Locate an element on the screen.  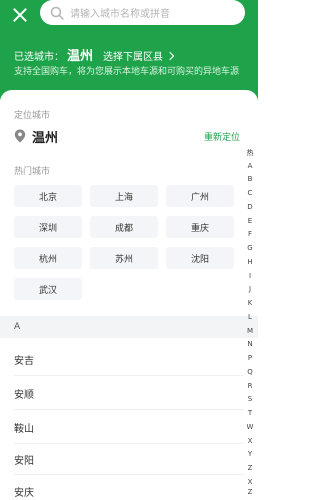
index-letter: B is located at coordinates (250, 179).